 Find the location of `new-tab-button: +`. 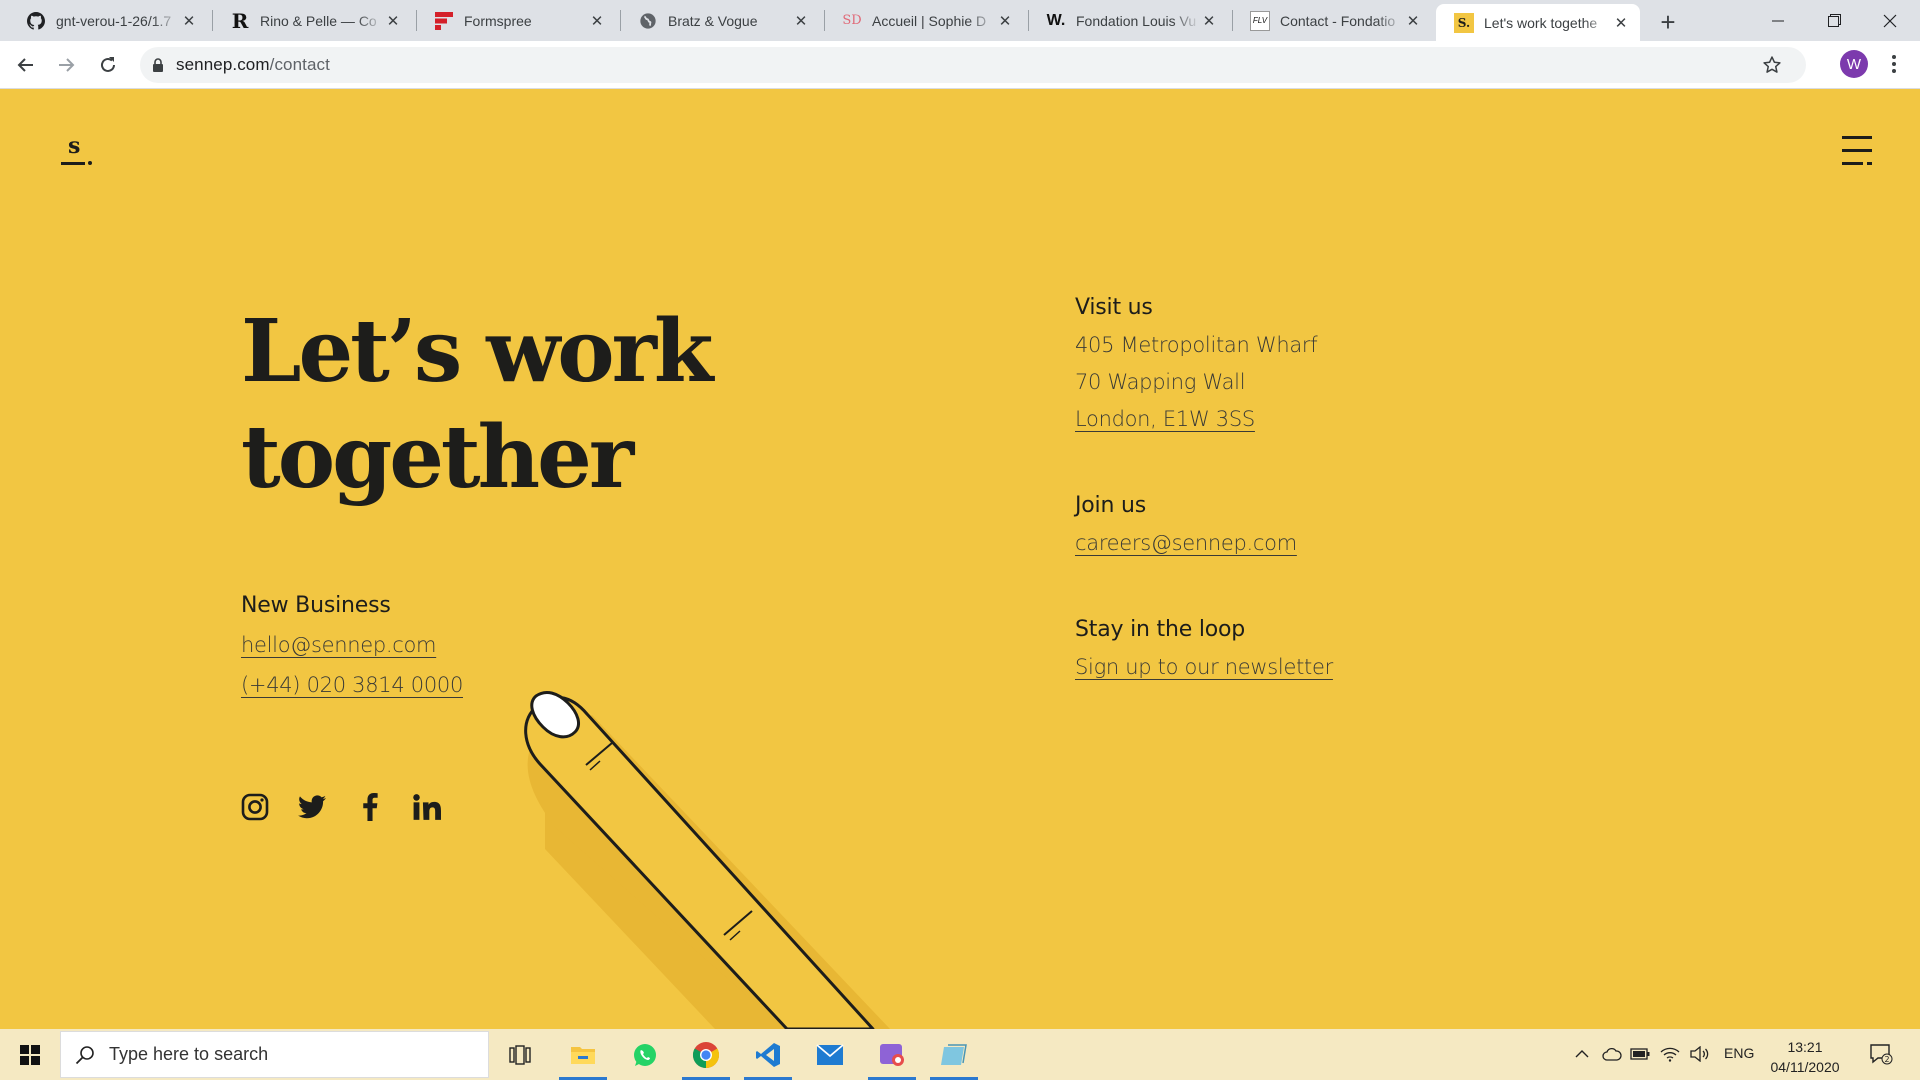

new-tab-button: + is located at coordinates (1668, 22).